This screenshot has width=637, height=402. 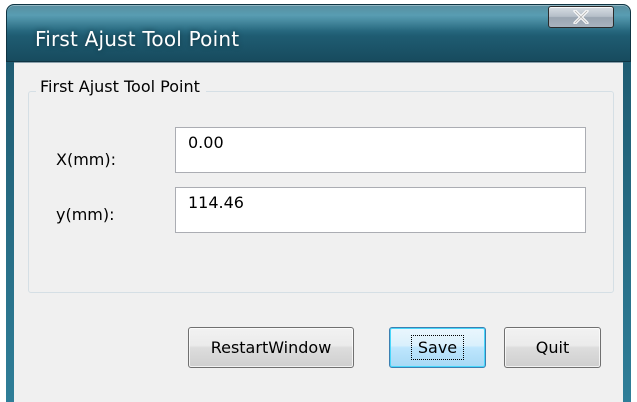 I want to click on close-button, so click(x=581, y=17).